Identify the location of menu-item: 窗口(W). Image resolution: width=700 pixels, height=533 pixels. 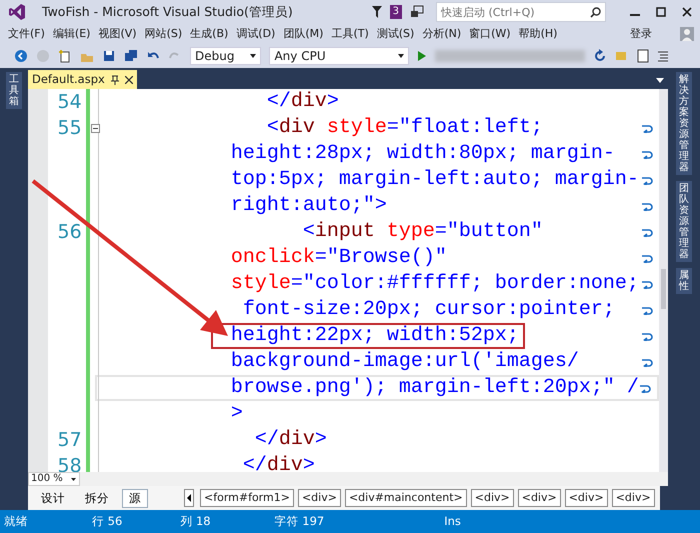
(490, 34).